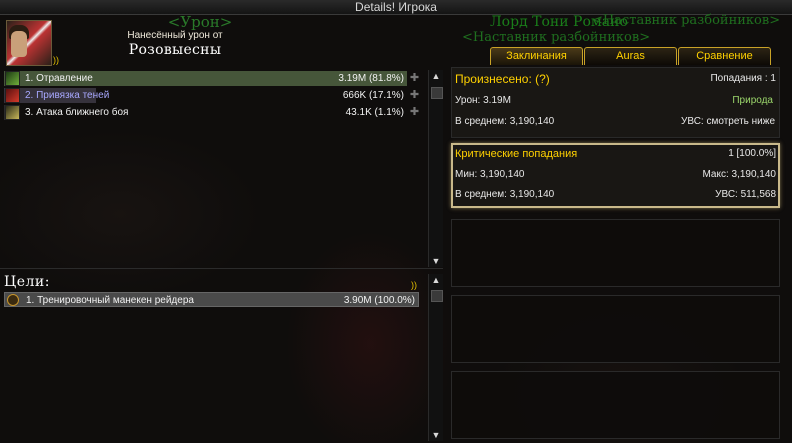 The image size is (792, 443). Describe the element at coordinates (221, 268) in the screenshot. I see `section-divider` at that location.